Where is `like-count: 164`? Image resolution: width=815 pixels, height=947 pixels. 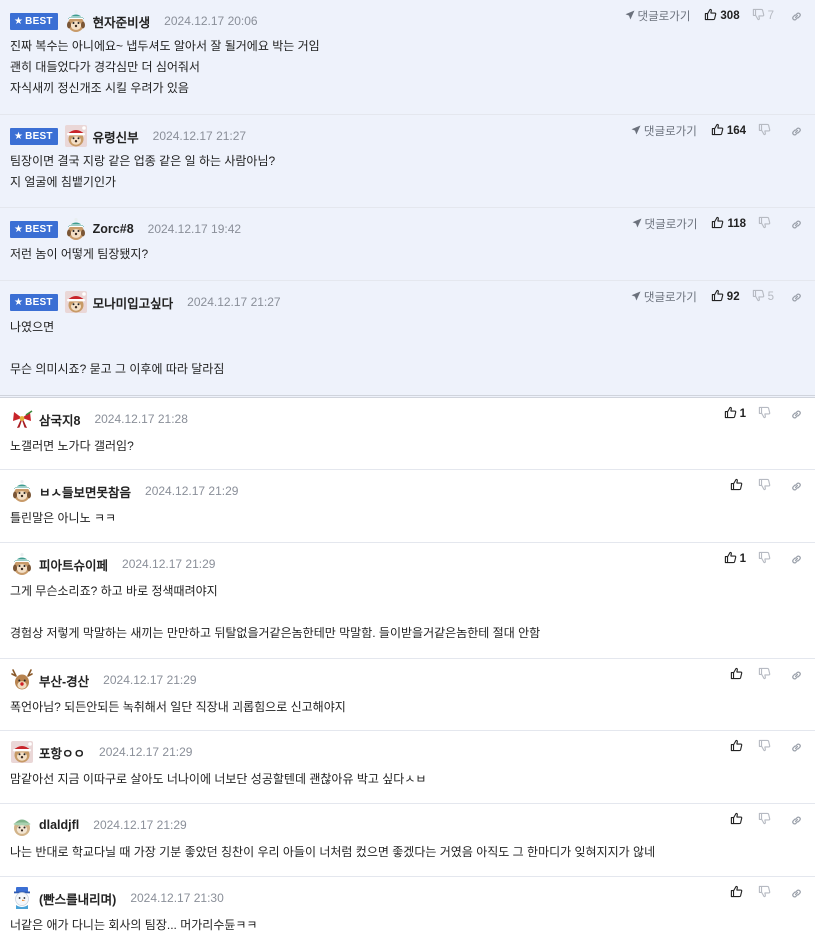
like-count: 164 is located at coordinates (736, 131).